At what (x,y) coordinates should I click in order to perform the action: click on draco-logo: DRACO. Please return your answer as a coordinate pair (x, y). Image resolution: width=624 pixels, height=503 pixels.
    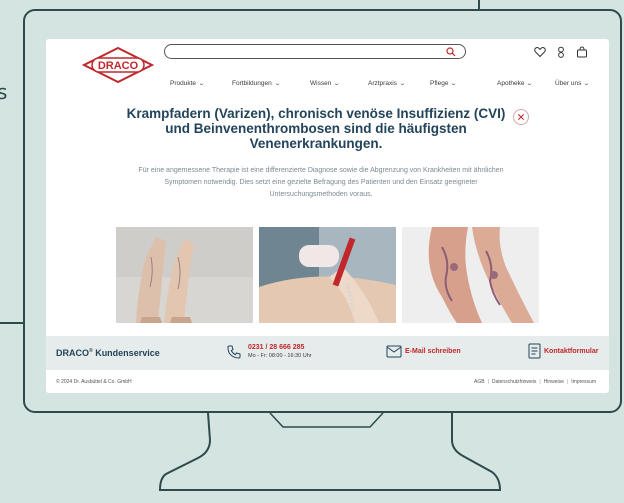
    Looking at the image, I should click on (118, 65).